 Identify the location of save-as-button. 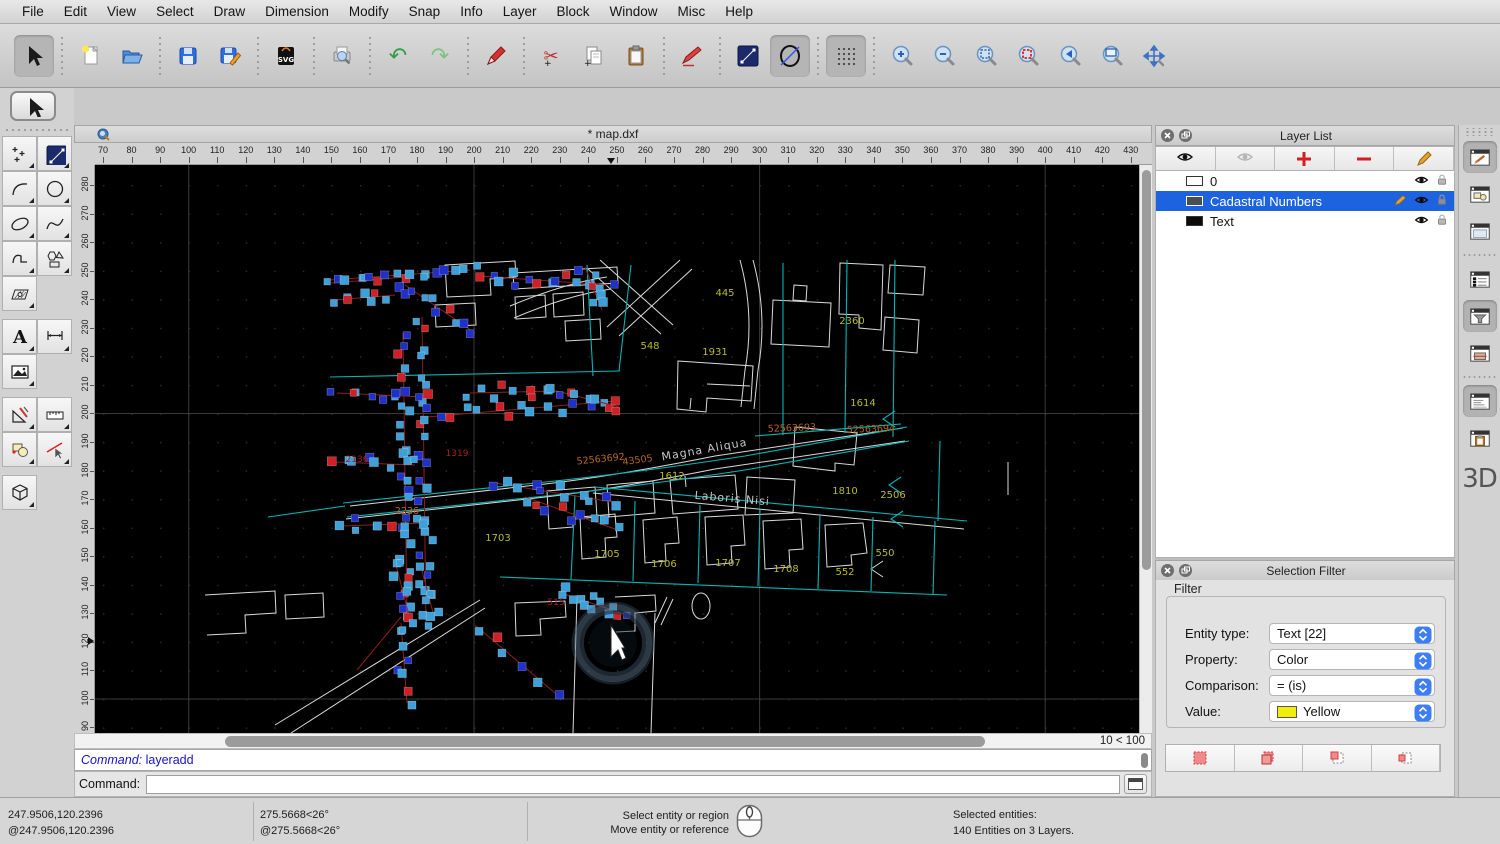
(230, 56).